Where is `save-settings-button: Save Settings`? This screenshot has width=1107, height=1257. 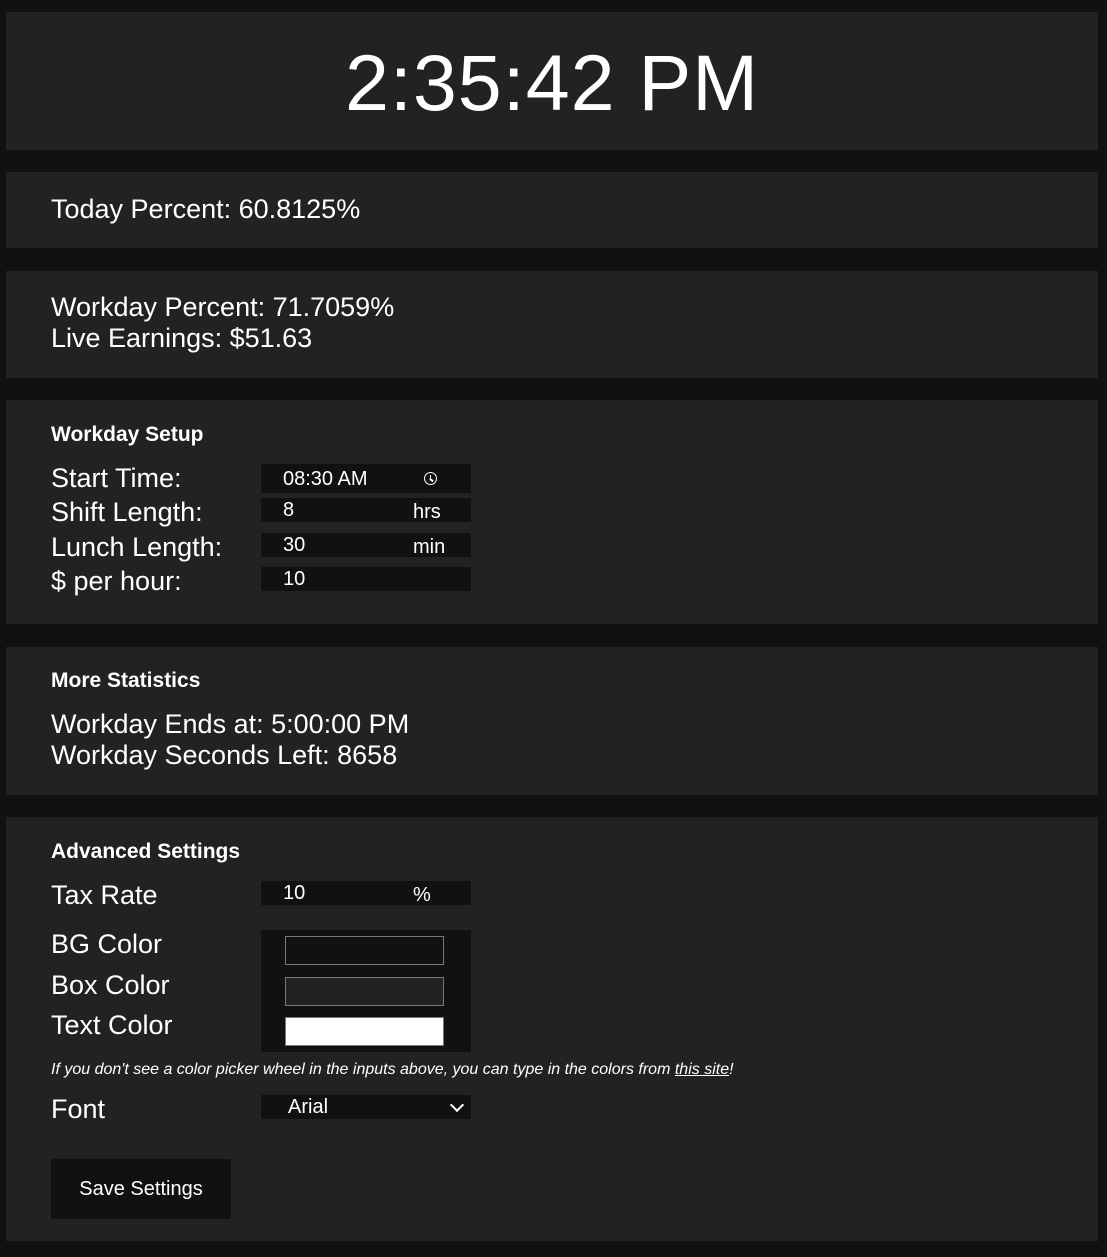
save-settings-button: Save Settings is located at coordinates (141, 1189).